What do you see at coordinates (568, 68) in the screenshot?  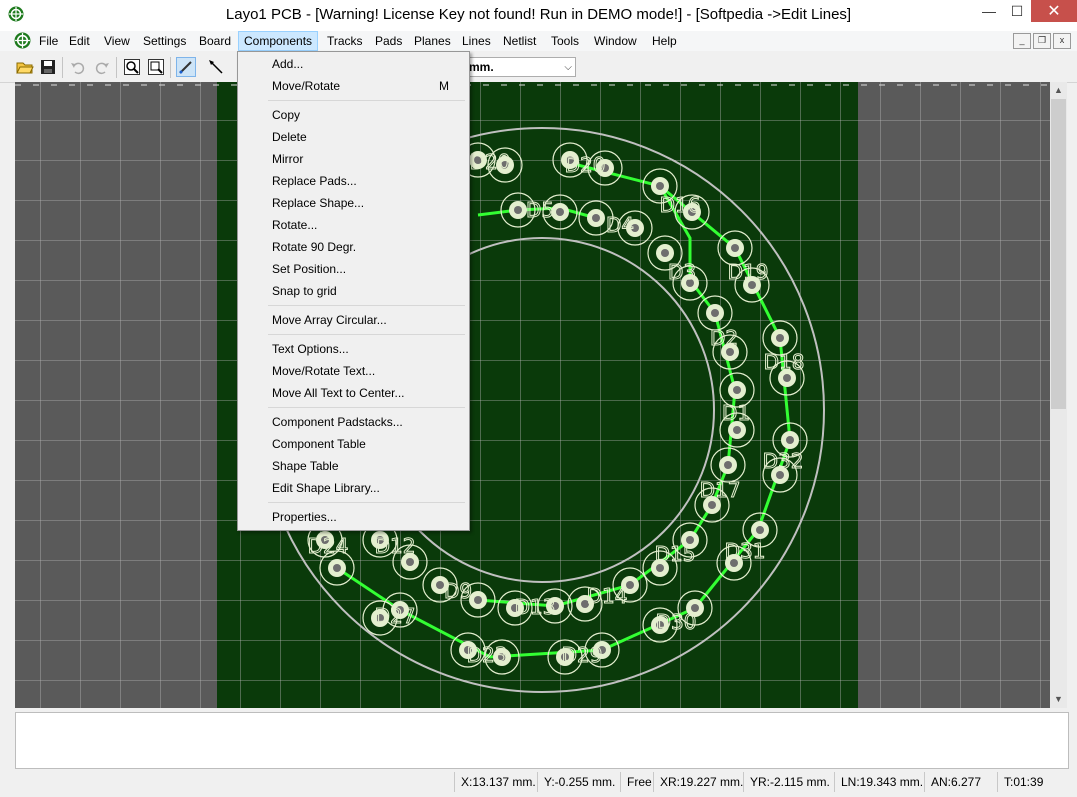 I see `chevron-down-icon: ⌵` at bounding box center [568, 68].